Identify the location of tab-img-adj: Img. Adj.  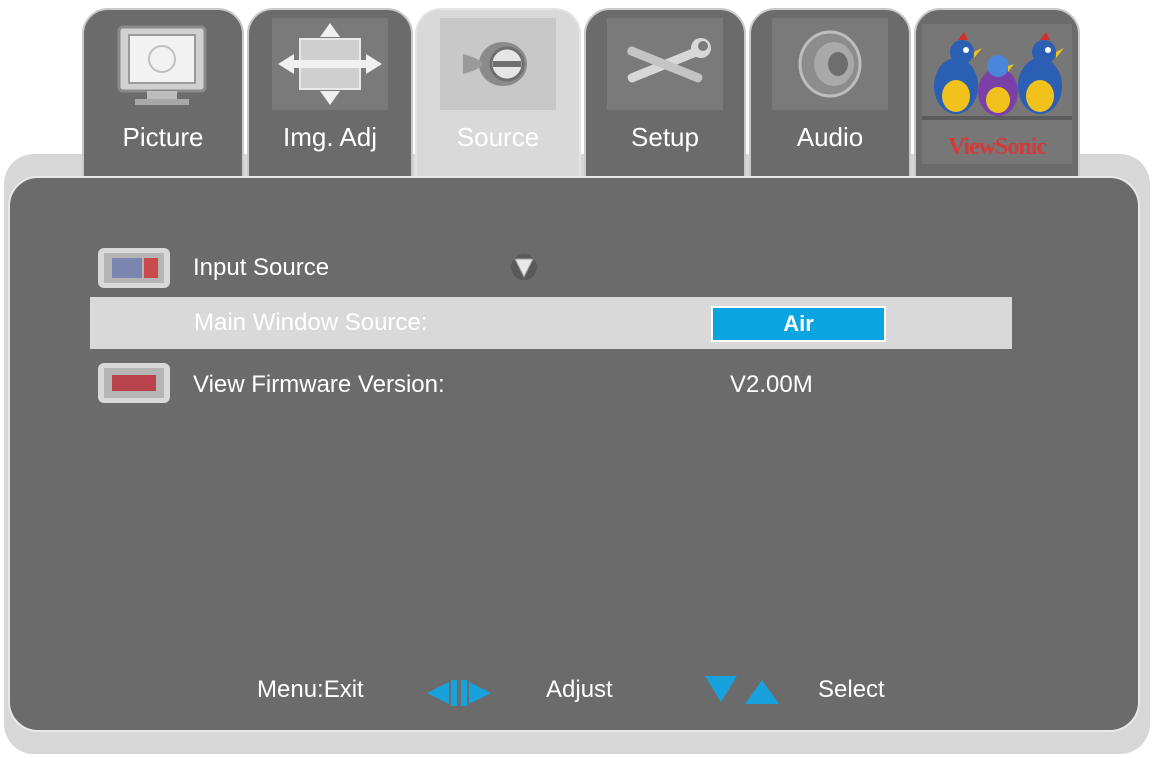
(330, 98).